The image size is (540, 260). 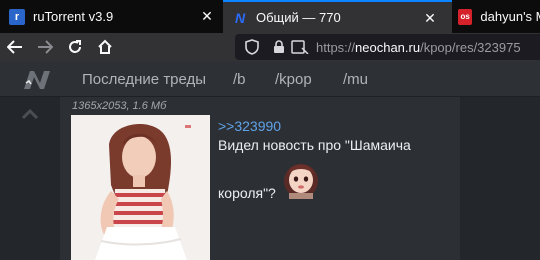 What do you see at coordinates (105, 47) in the screenshot?
I see `home-icon` at bounding box center [105, 47].